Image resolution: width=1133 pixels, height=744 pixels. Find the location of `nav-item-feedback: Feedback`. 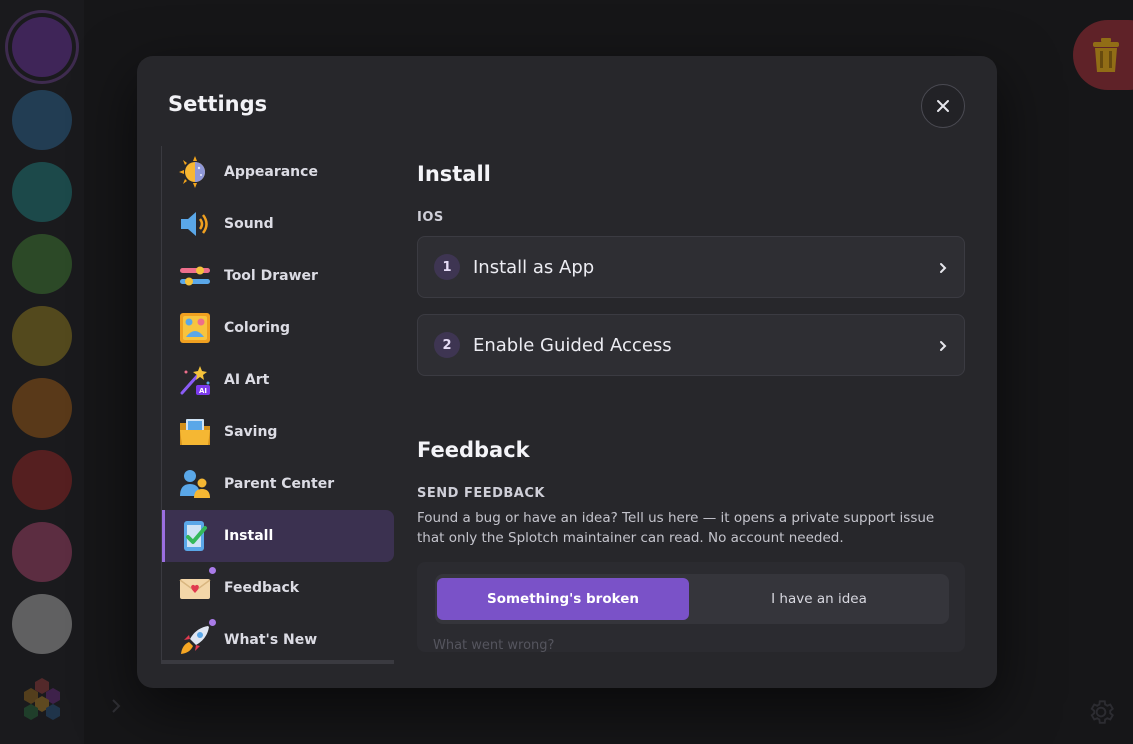

nav-item-feedback: Feedback is located at coordinates (278, 588).